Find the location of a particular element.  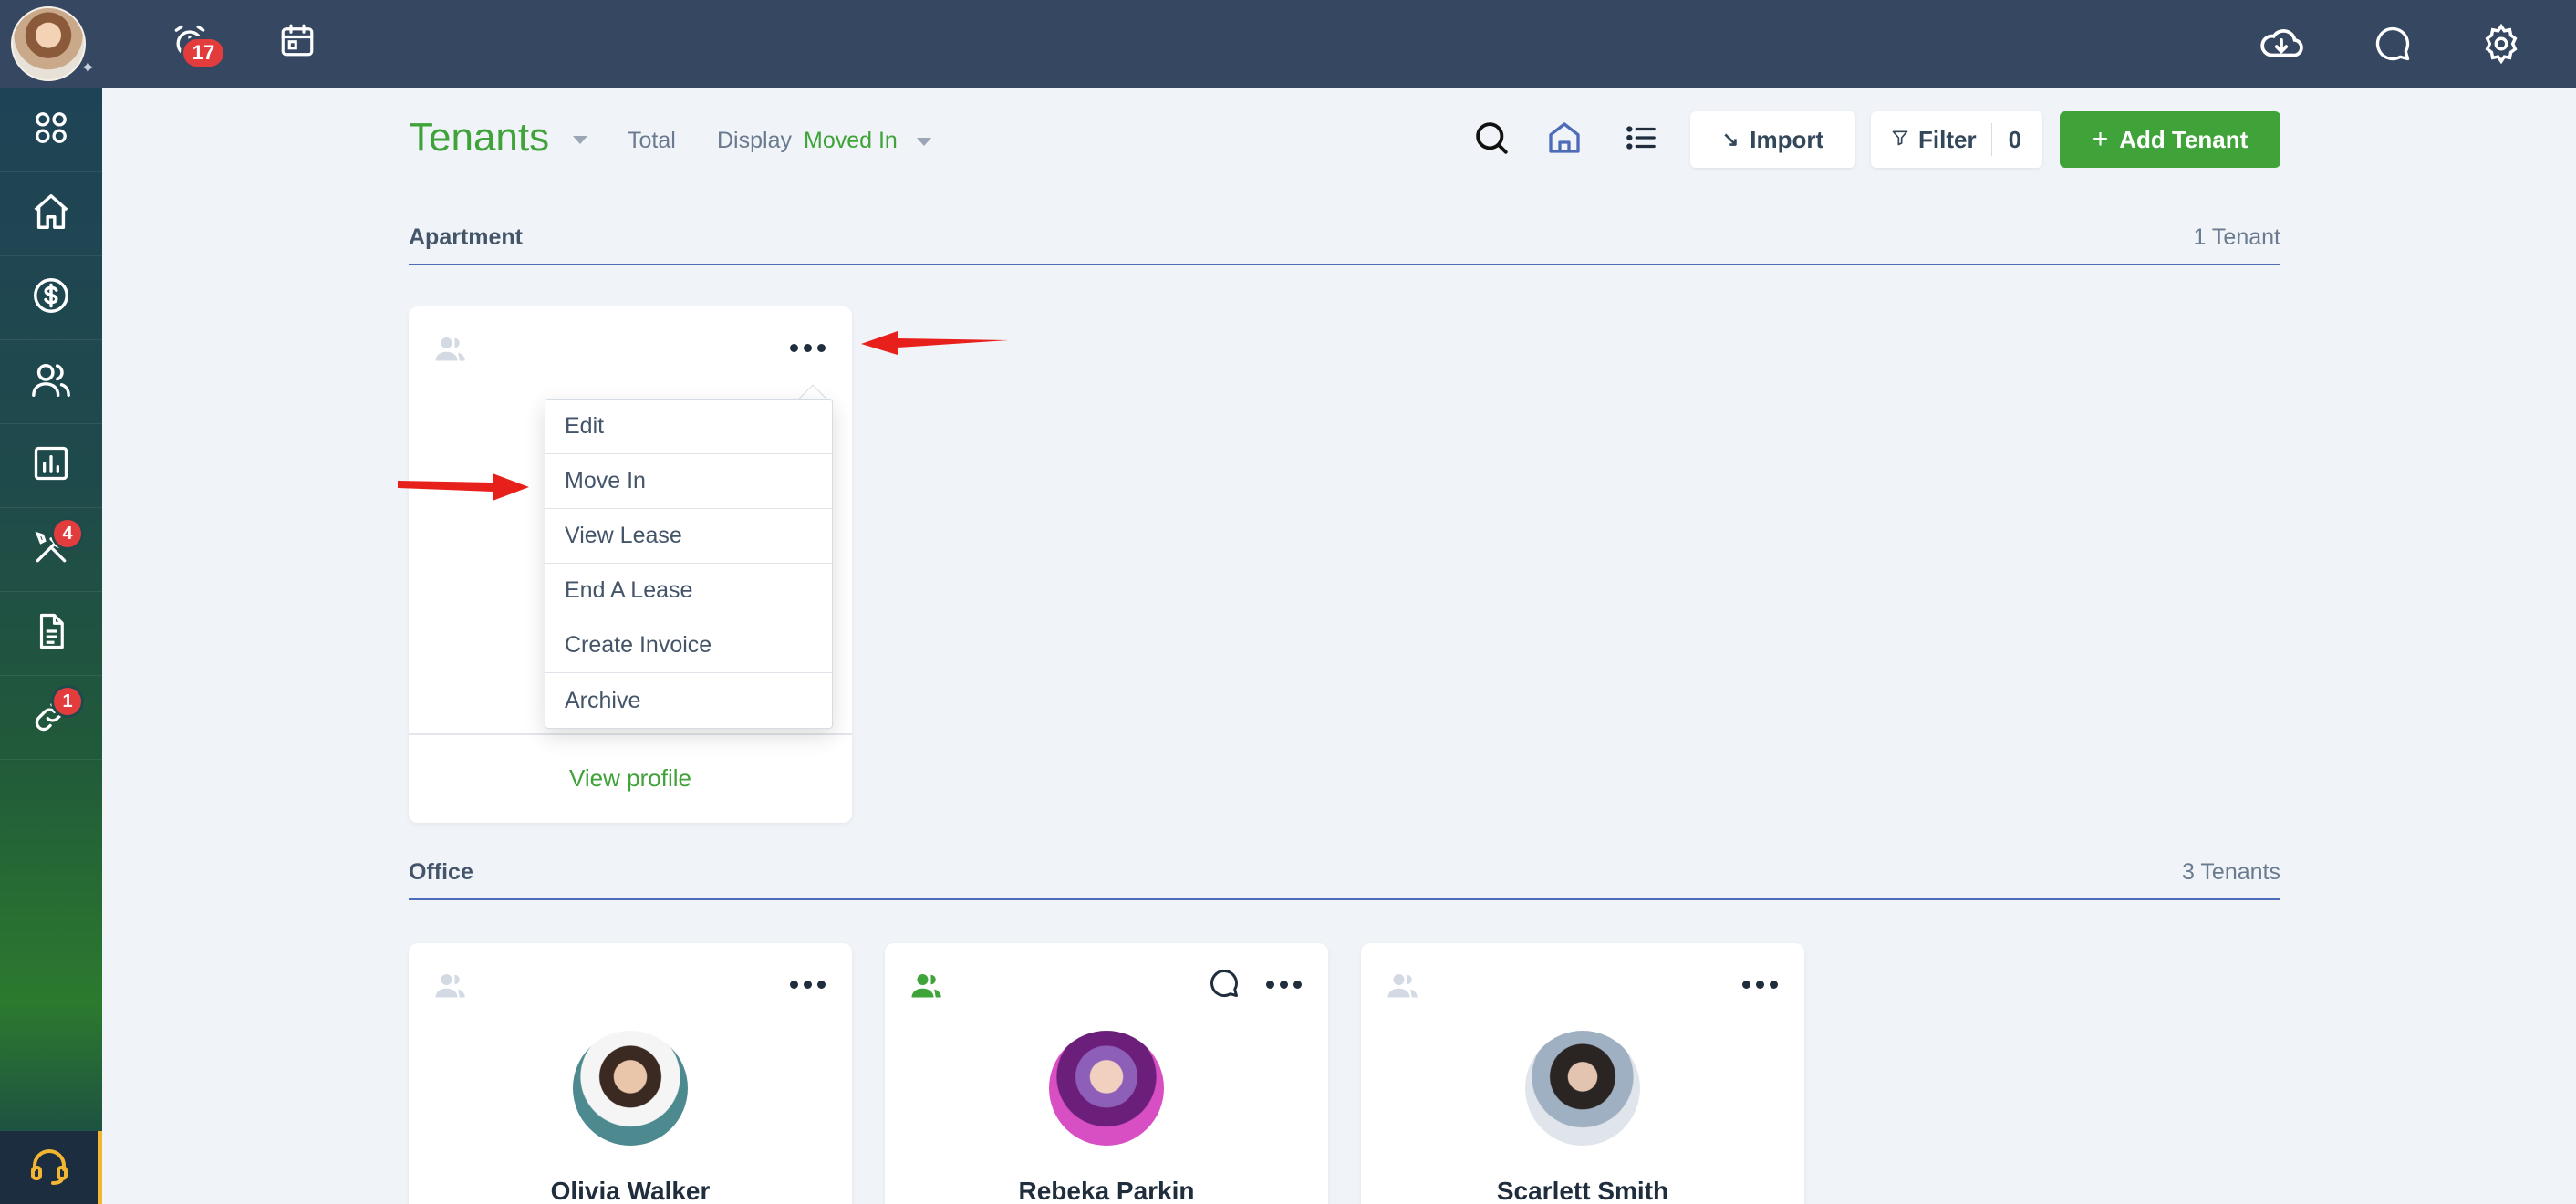

display-select: Moved In is located at coordinates (867, 141).